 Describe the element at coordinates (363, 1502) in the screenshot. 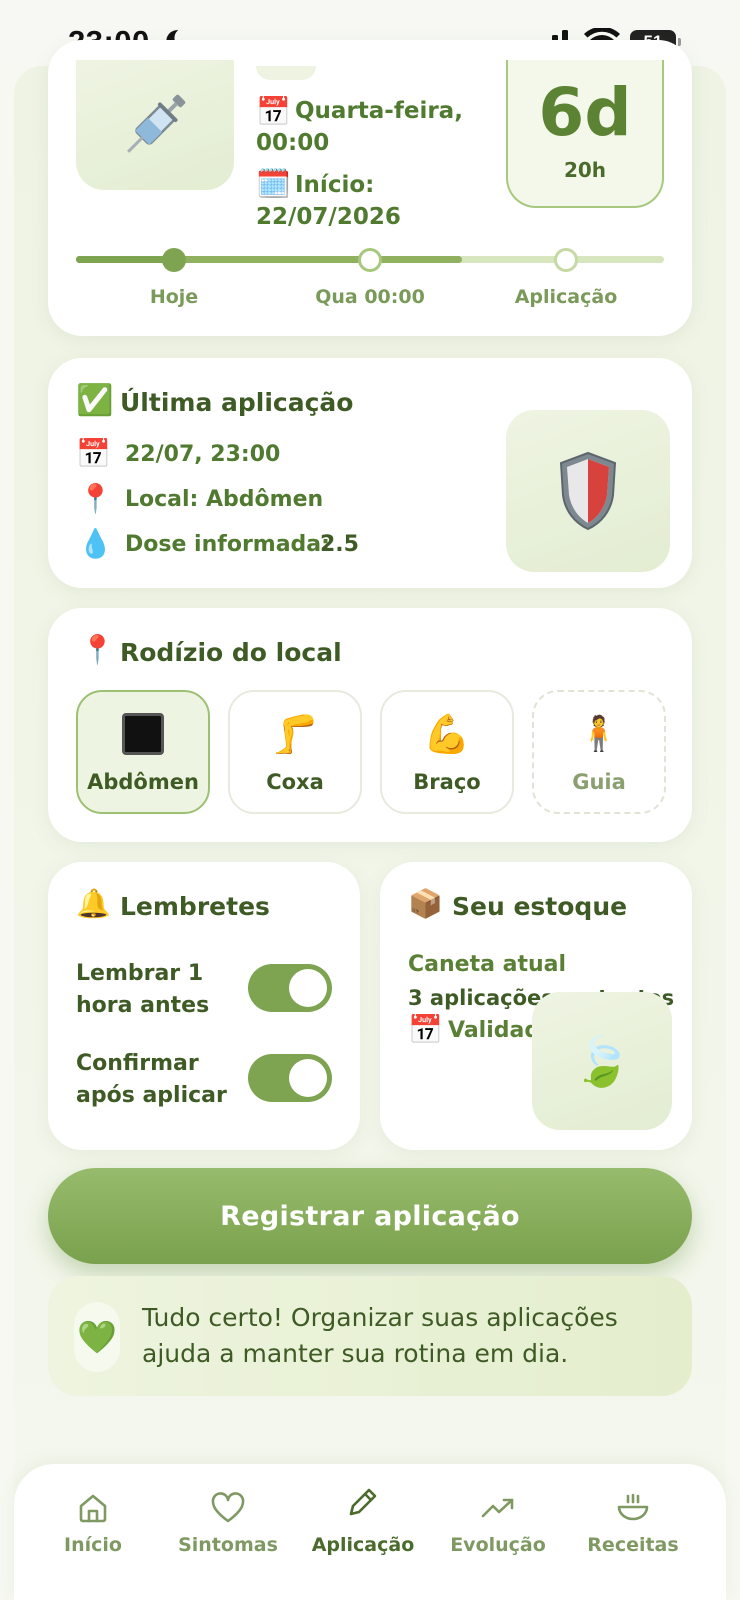

I see `pencil-icon` at that location.